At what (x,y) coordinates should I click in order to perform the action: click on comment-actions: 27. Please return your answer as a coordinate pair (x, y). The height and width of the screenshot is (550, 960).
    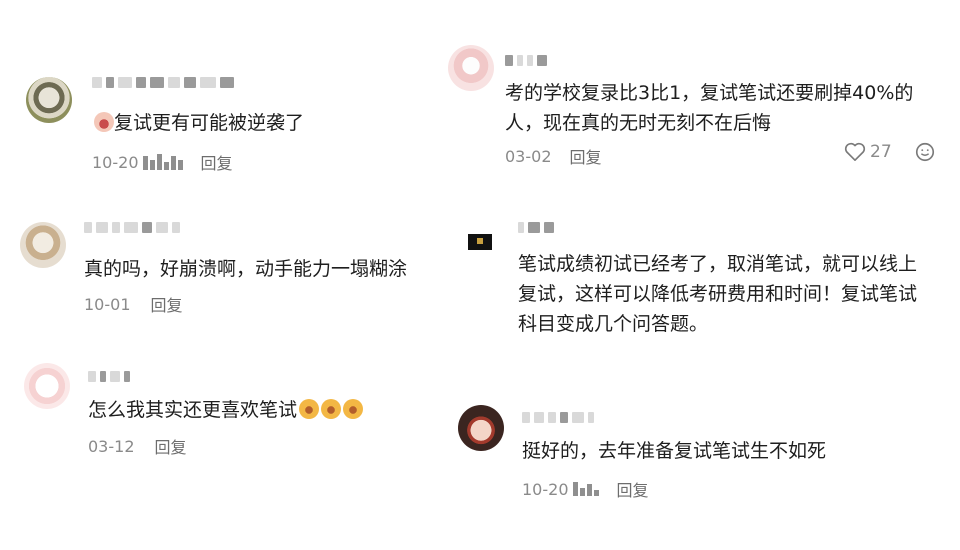
    Looking at the image, I should click on (890, 152).